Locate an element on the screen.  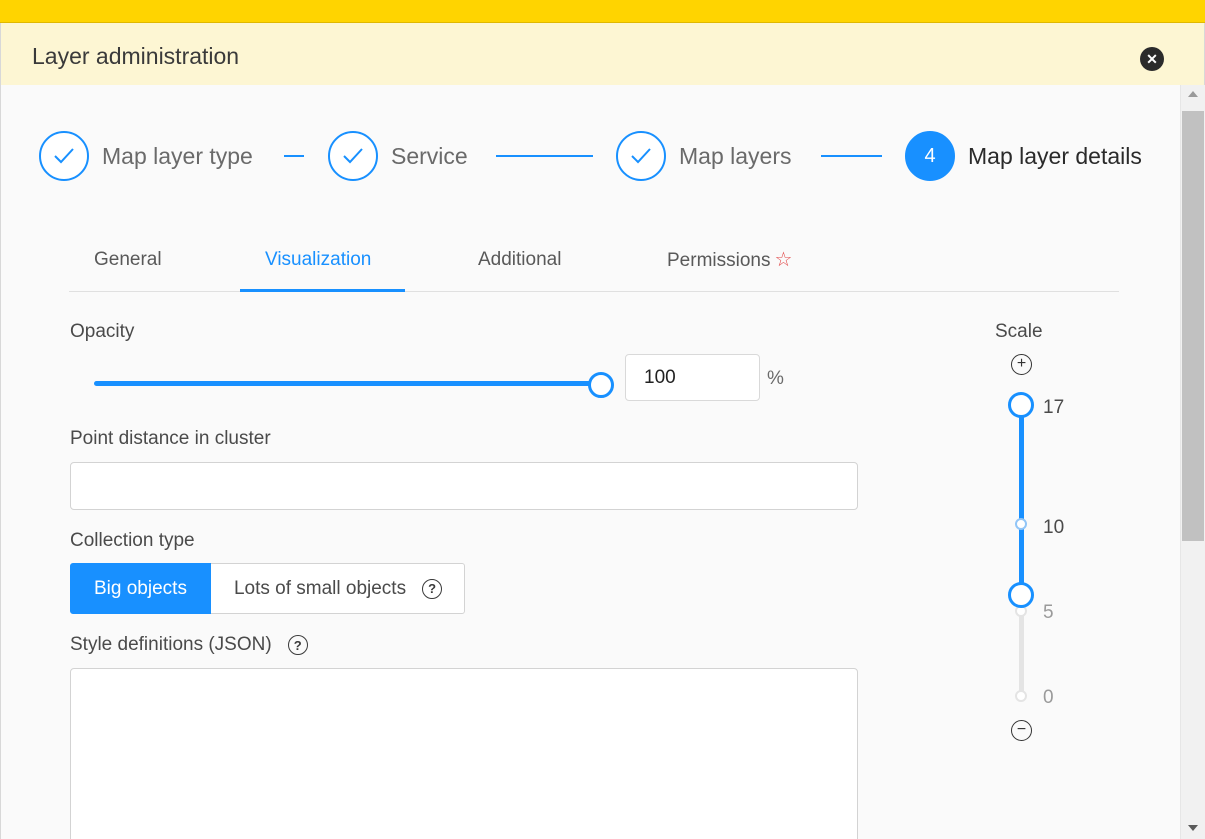
dialog-title: Layer administration is located at coordinates (136, 56).